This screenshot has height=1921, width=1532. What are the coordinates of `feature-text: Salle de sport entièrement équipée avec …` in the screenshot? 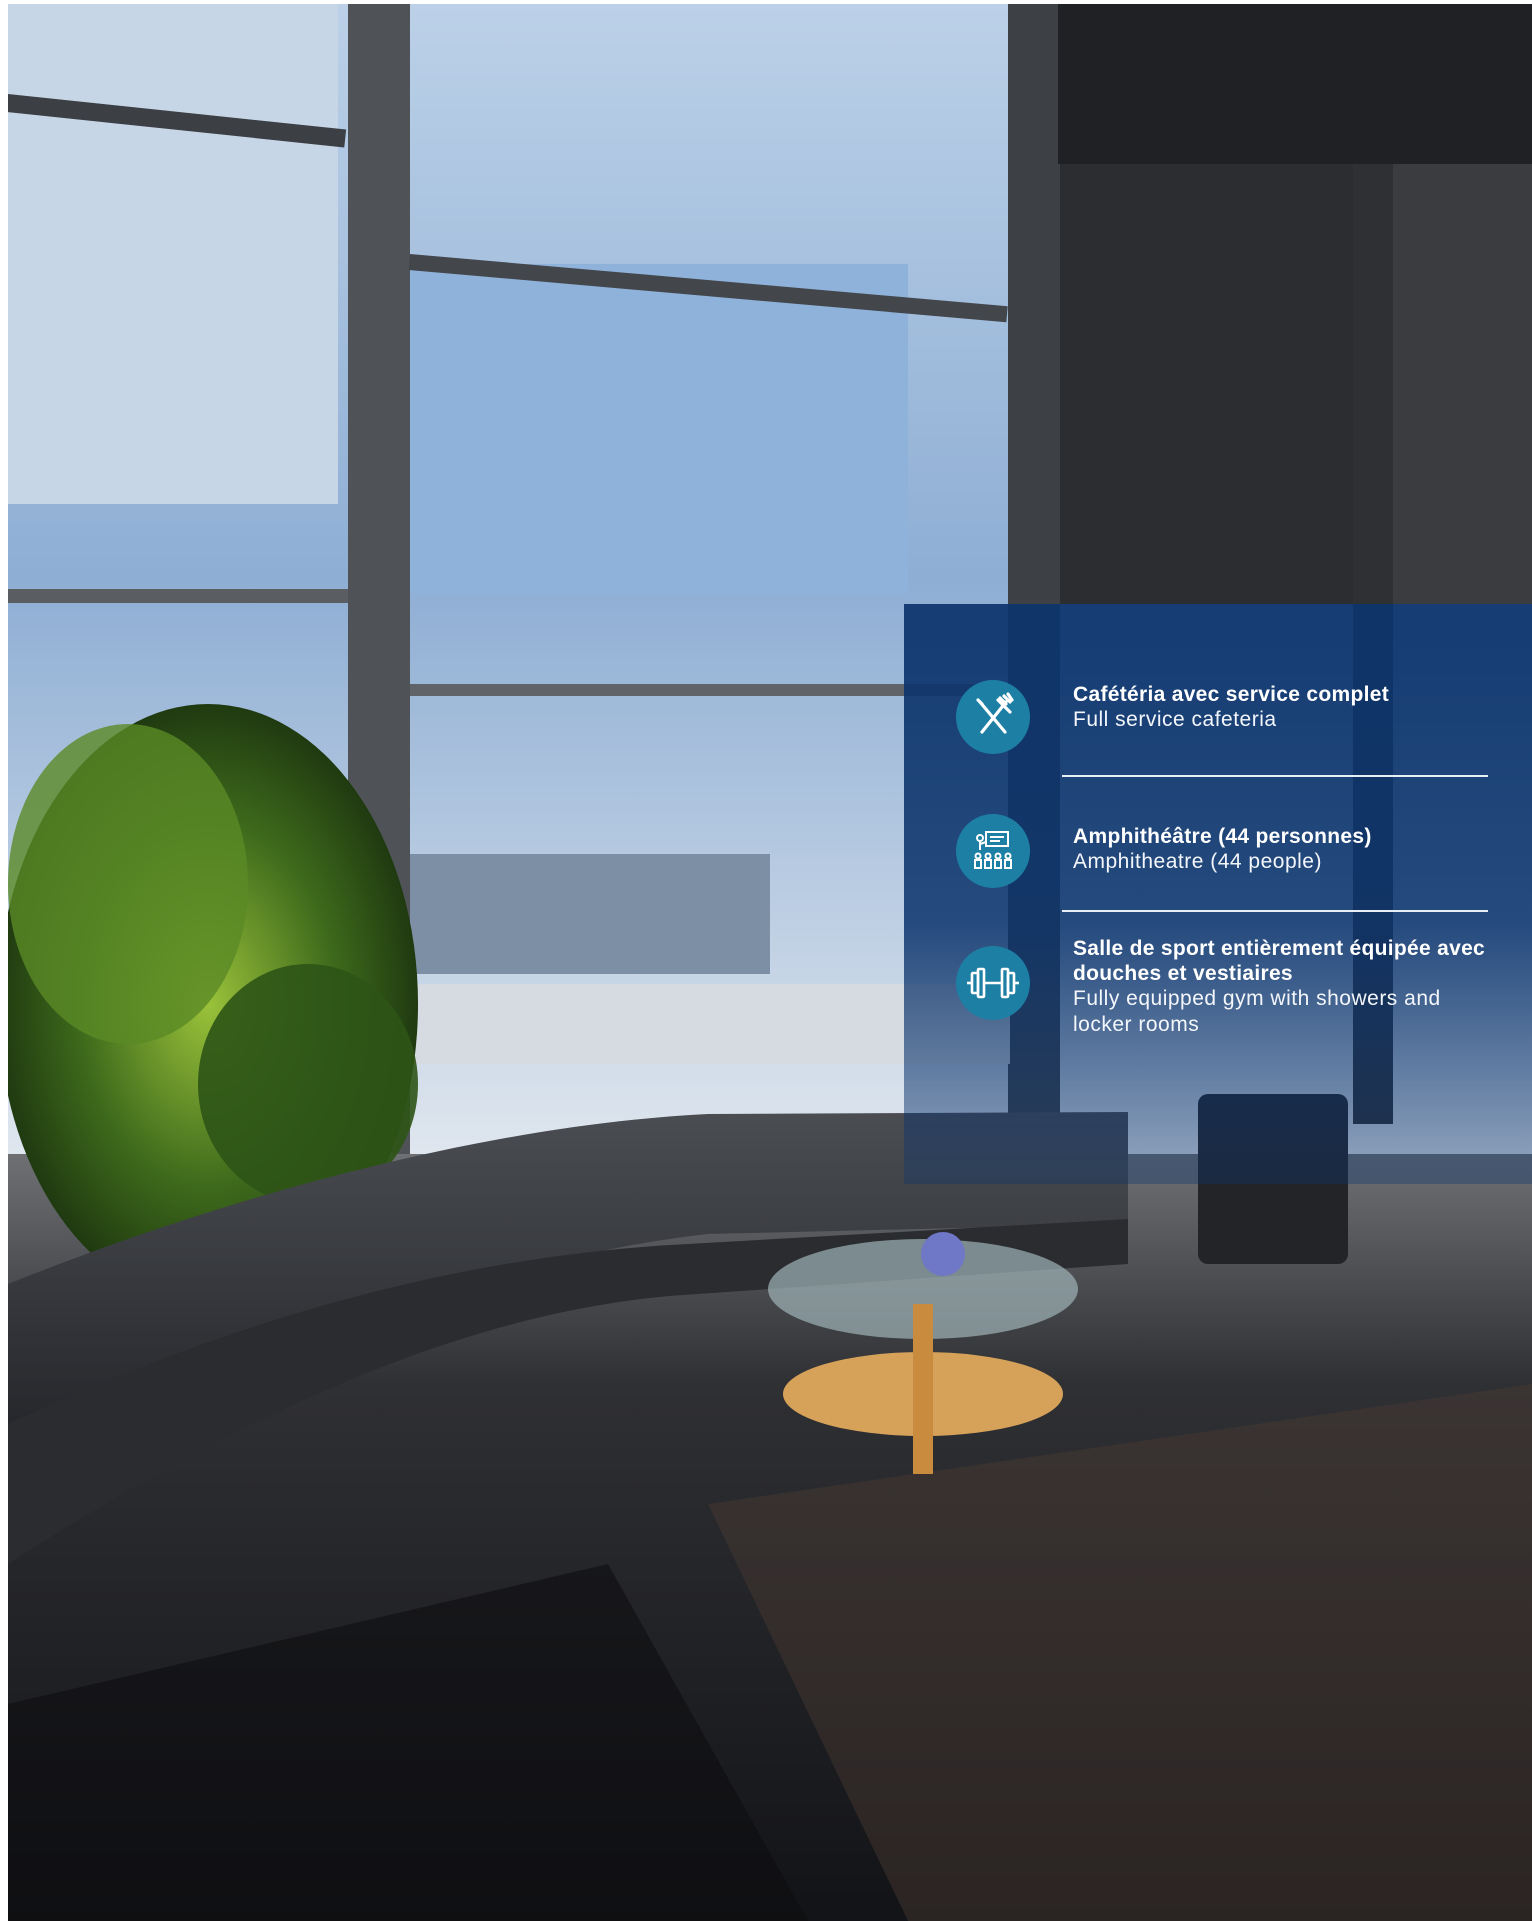 It's located at (1283, 987).